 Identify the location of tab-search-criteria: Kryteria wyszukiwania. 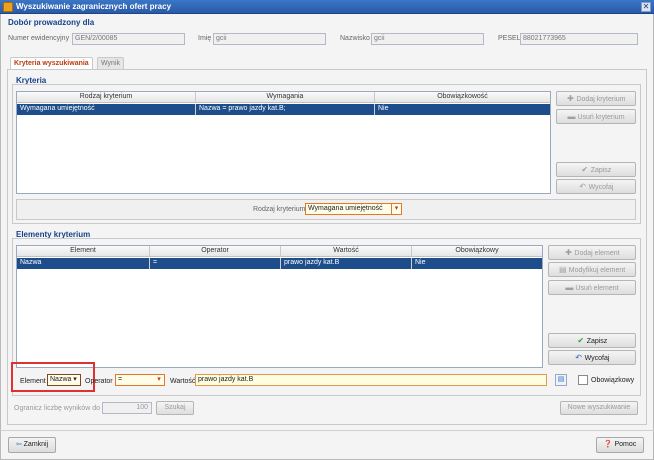
(51, 63).